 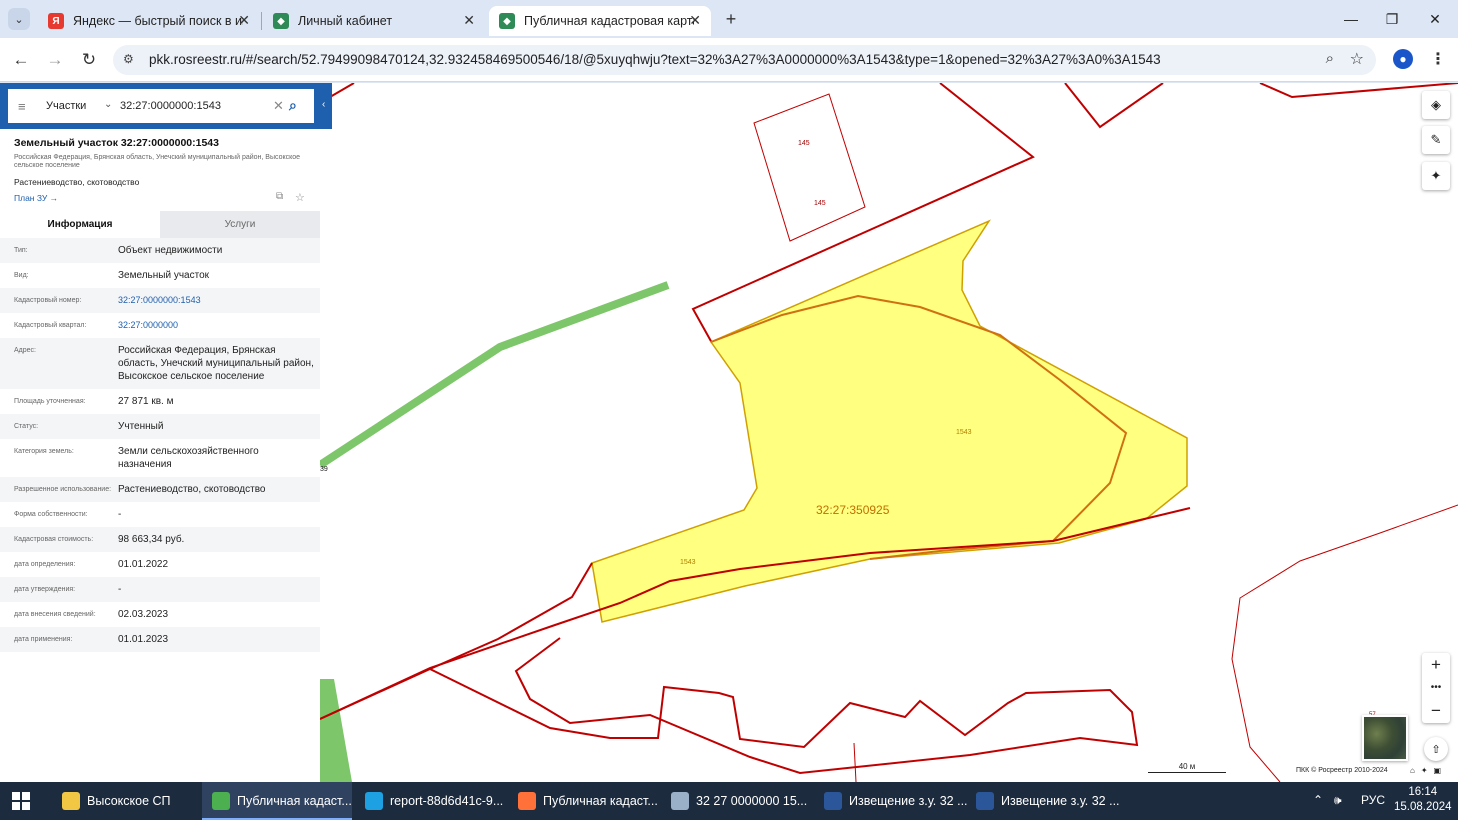 I want to click on clock-date: 15.08.2024, so click(x=1423, y=807).